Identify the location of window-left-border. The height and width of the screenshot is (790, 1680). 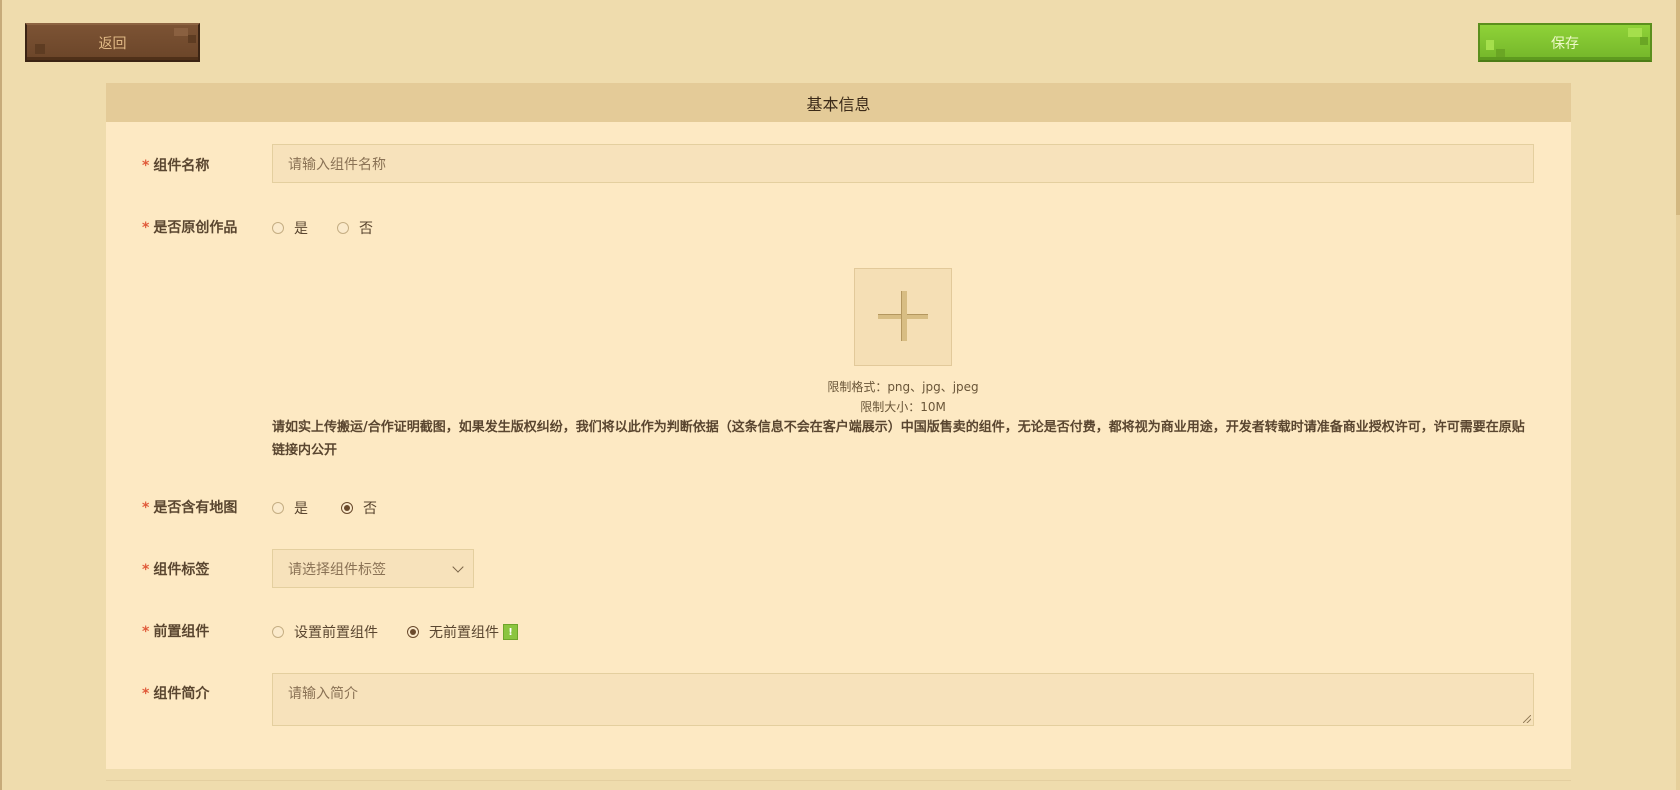
(1, 395).